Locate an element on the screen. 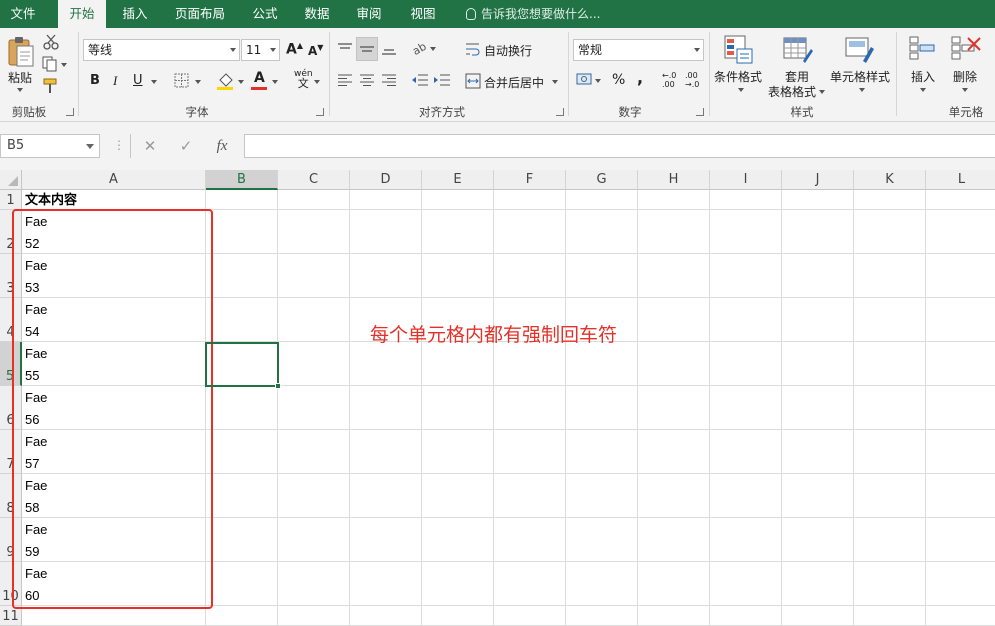 This screenshot has height=626, width=995. bottom-align-icon is located at coordinates (389, 49).